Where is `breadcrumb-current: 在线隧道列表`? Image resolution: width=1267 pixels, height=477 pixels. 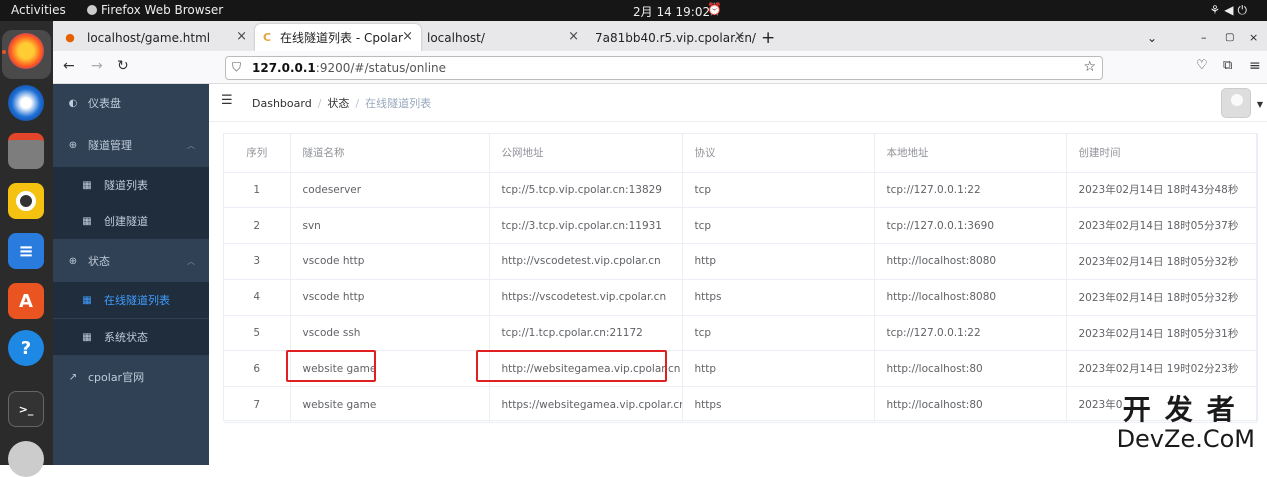
breadcrumb-current: 在线隧道列表 is located at coordinates (398, 103).